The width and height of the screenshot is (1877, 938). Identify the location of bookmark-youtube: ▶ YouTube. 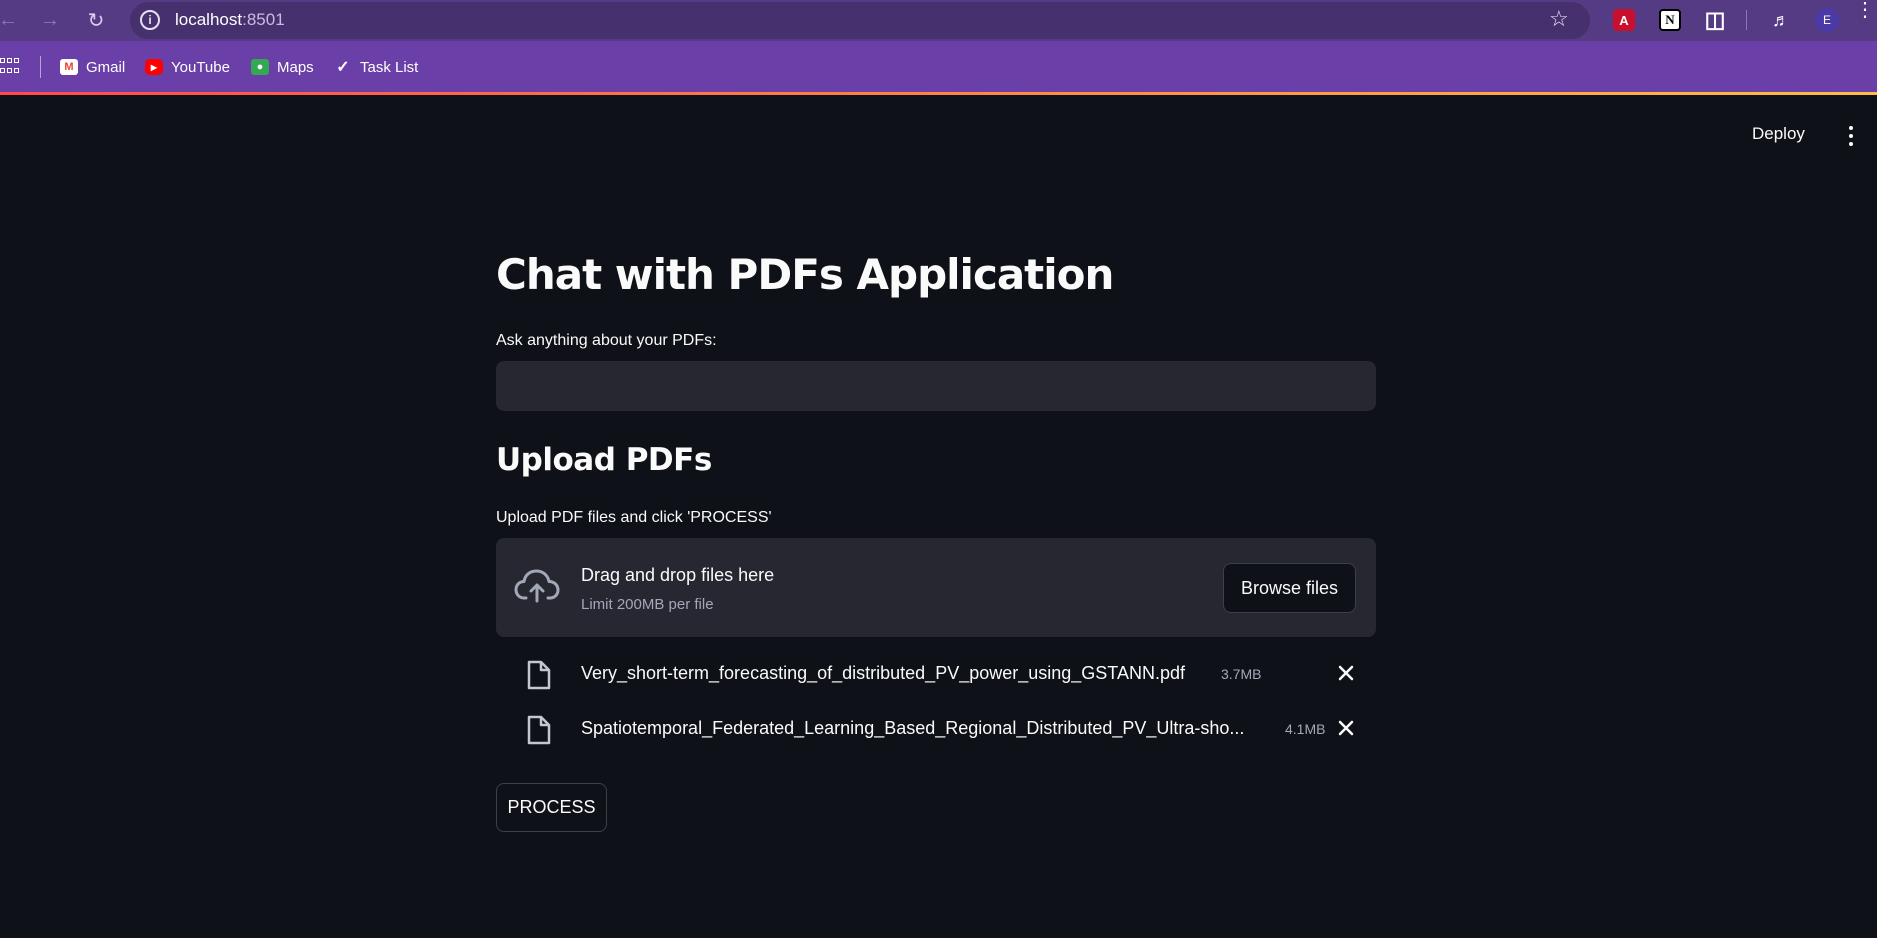
(187, 67).